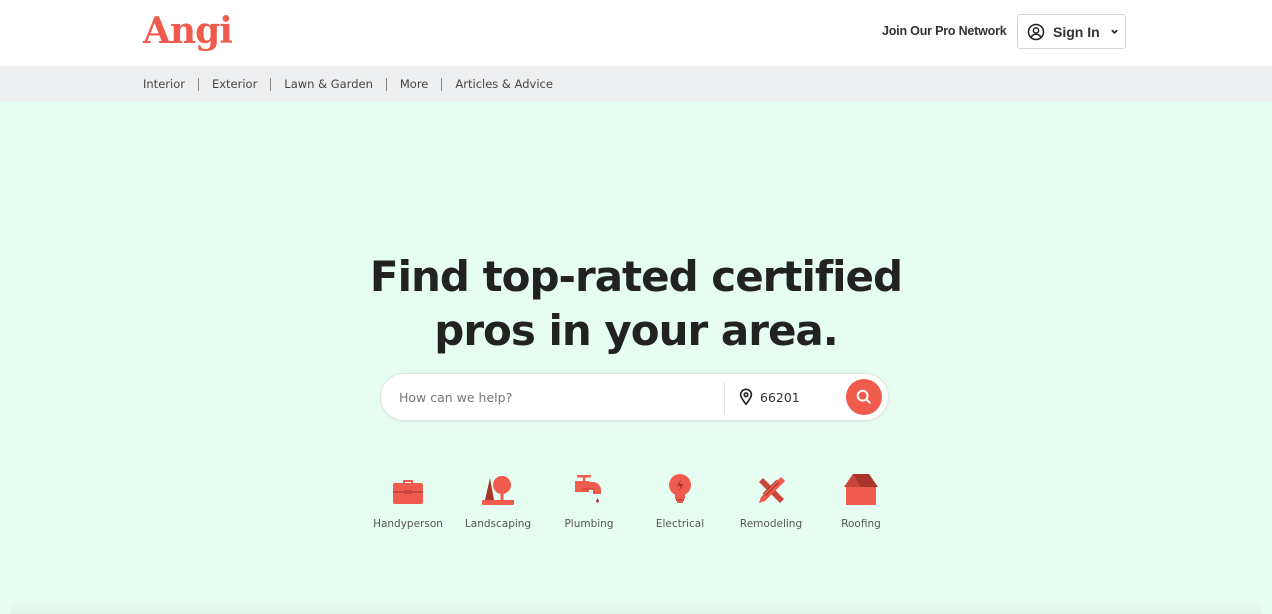  I want to click on lightbulb-icon, so click(680, 488).